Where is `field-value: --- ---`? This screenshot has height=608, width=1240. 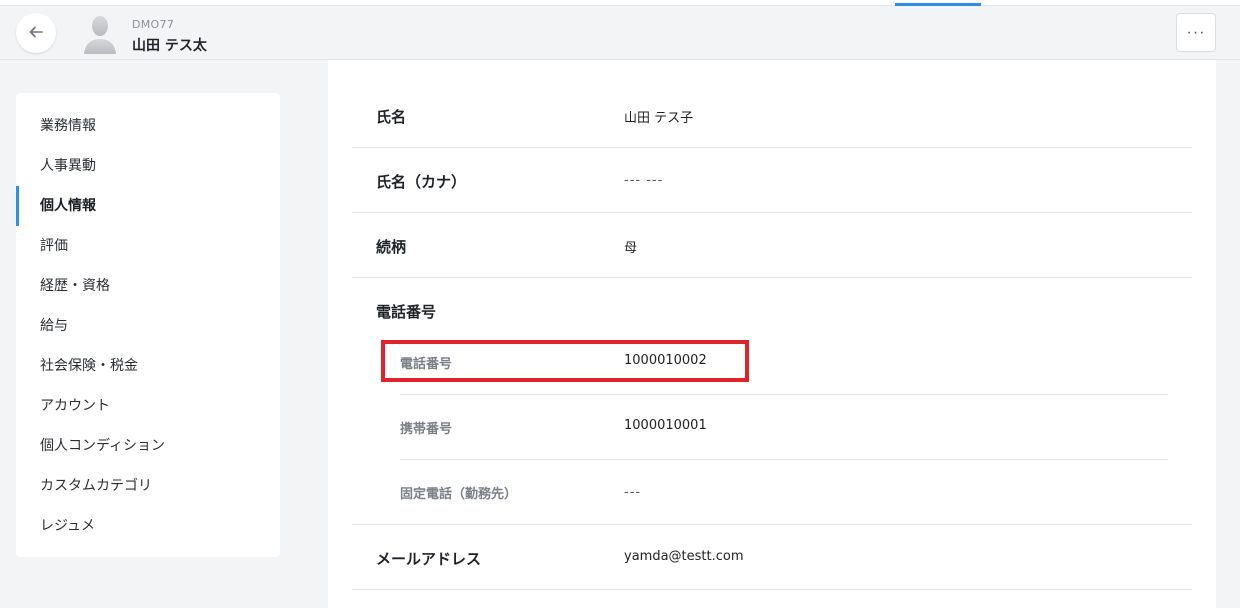 field-value: --- --- is located at coordinates (644, 180).